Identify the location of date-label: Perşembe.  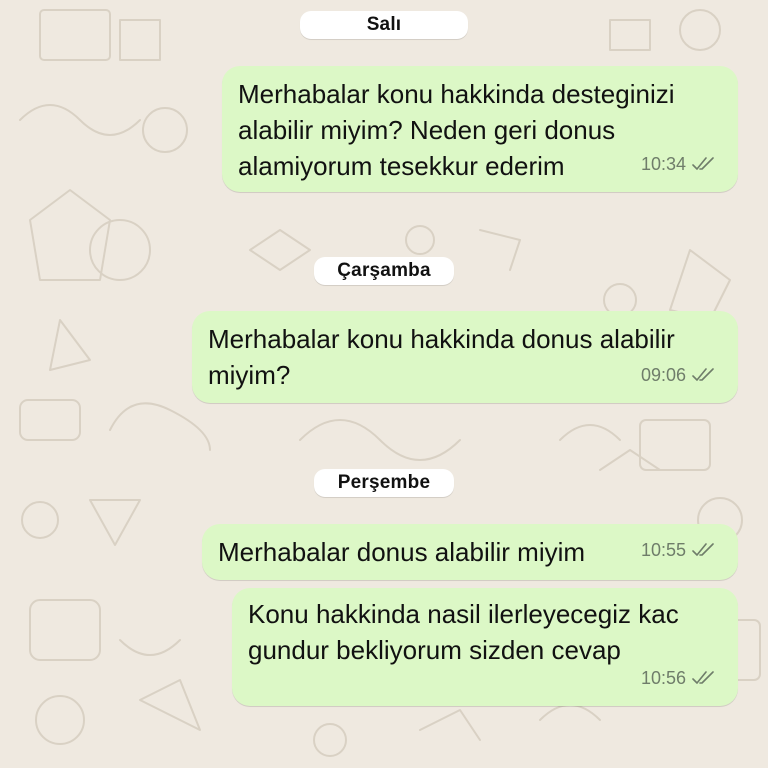
(384, 482).